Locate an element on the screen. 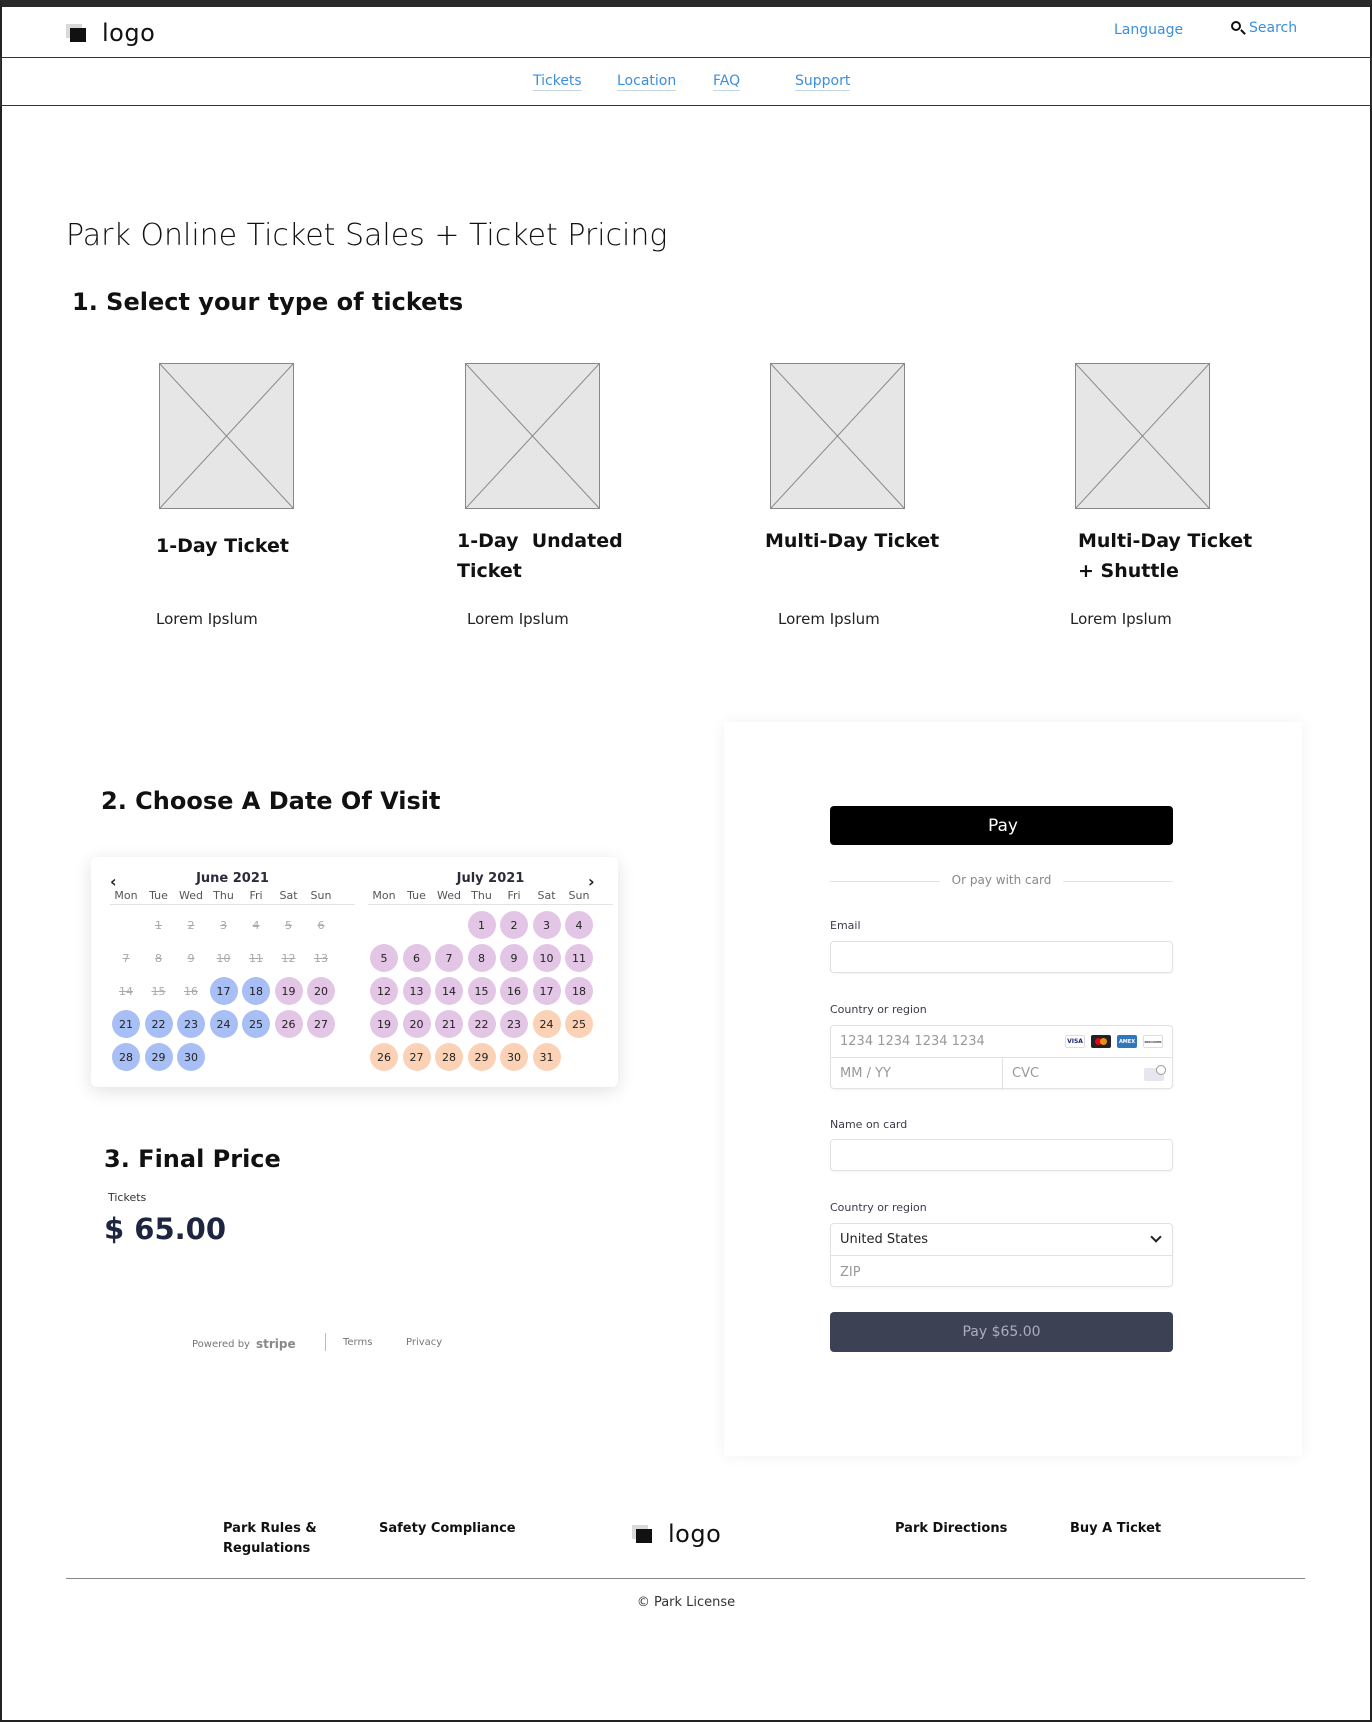  calendar-day: 11 is located at coordinates (579, 958).